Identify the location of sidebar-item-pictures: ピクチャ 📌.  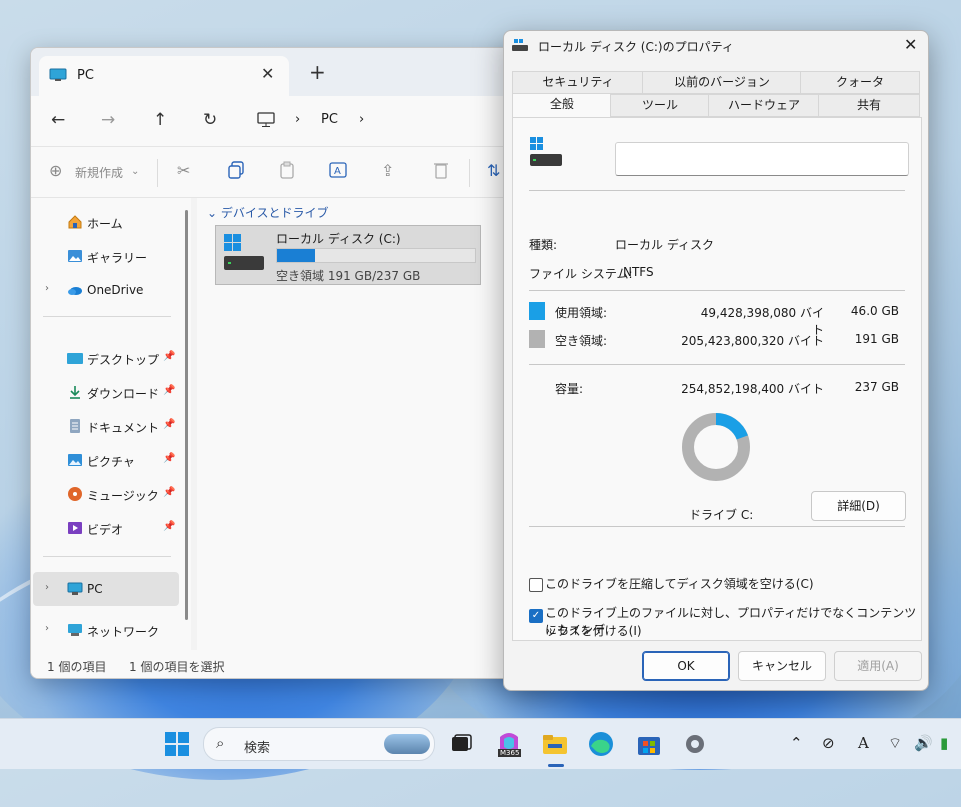
(111, 460).